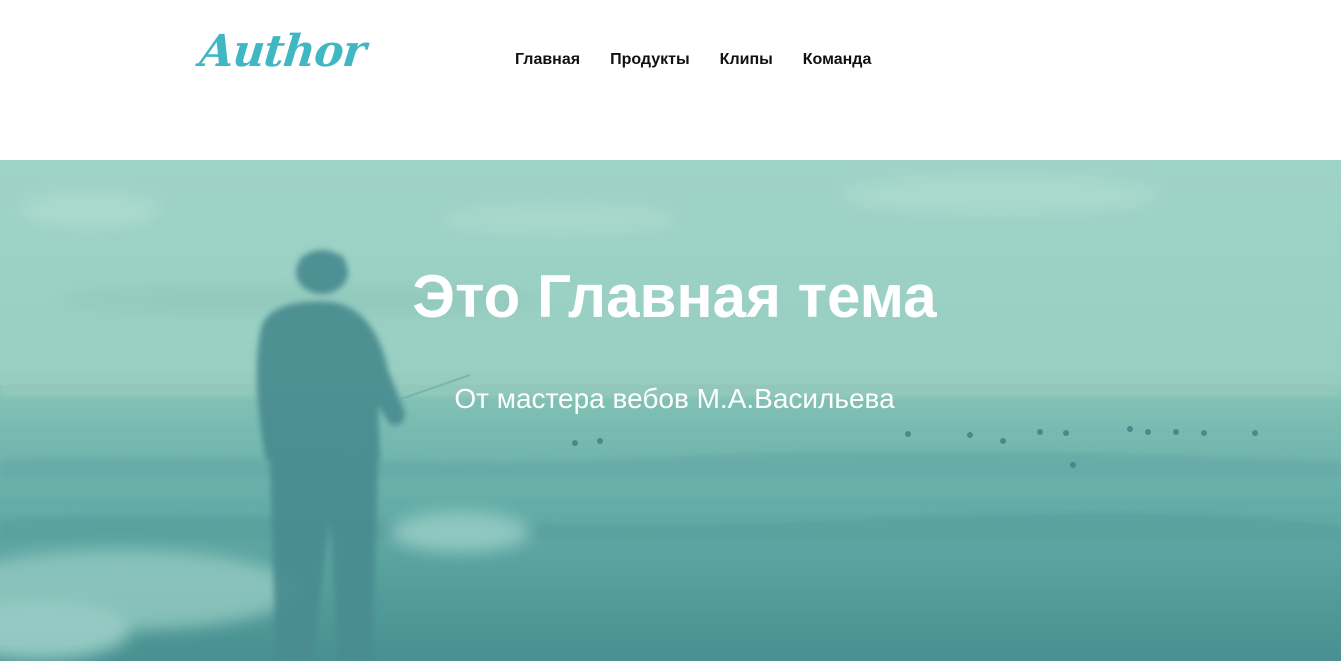 Image resolution: width=1341 pixels, height=661 pixels. Describe the element at coordinates (674, 296) in the screenshot. I see `hero-title: Это Главная тема` at that location.